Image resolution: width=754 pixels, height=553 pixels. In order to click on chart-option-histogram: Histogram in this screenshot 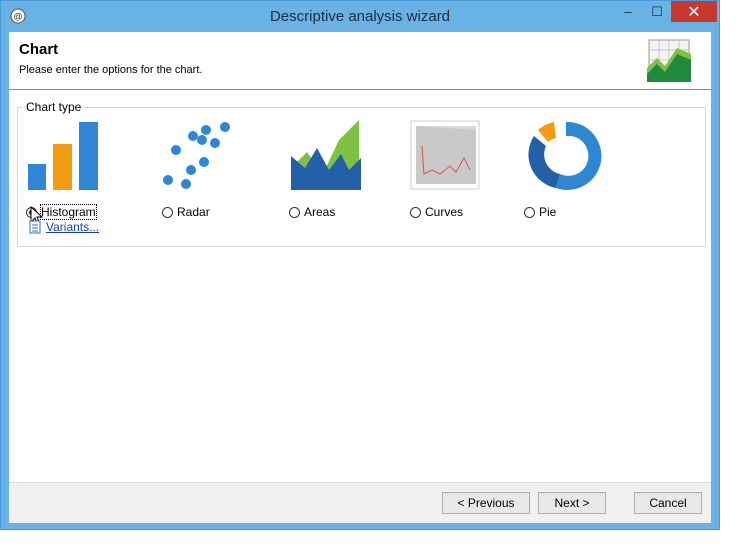, I will do `click(76, 169)`.